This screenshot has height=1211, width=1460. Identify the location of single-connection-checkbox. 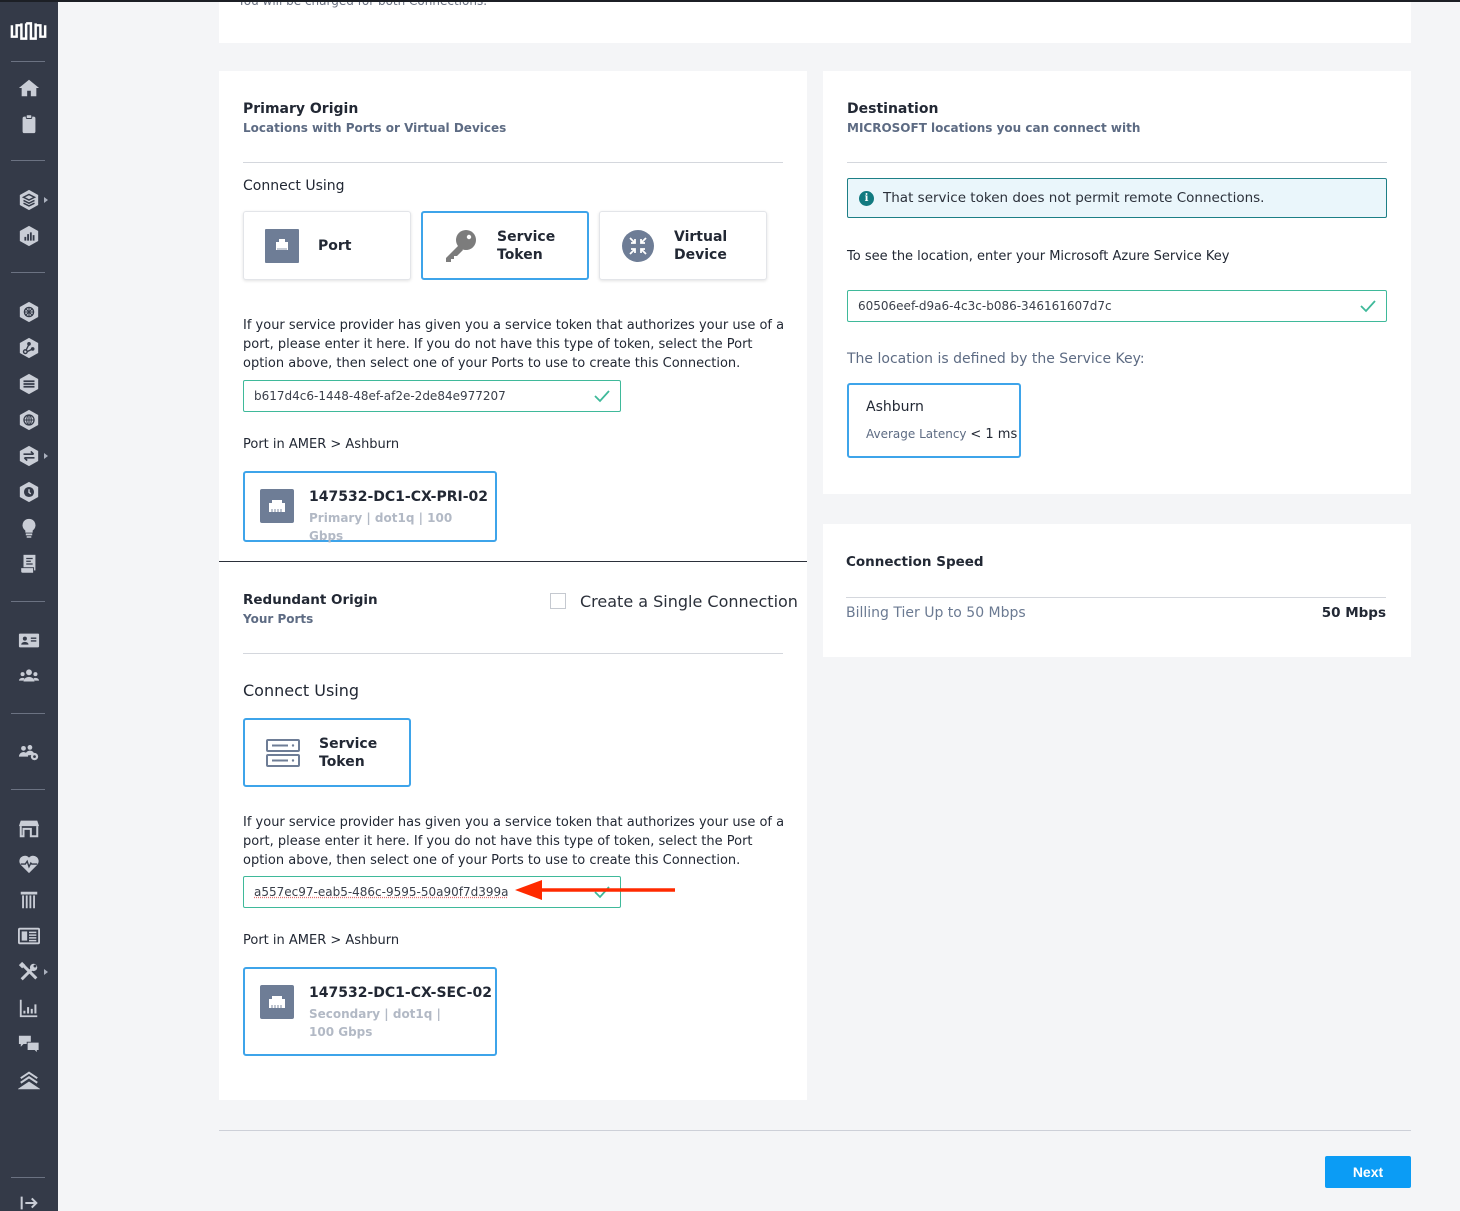
(558, 601).